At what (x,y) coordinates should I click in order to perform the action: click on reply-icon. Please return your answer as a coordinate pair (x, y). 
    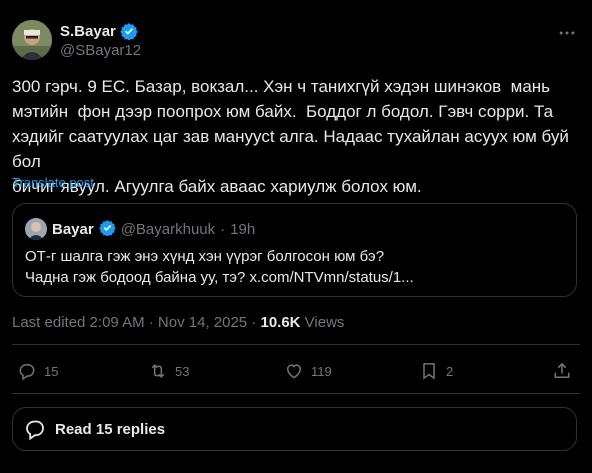
    Looking at the image, I should click on (27, 372).